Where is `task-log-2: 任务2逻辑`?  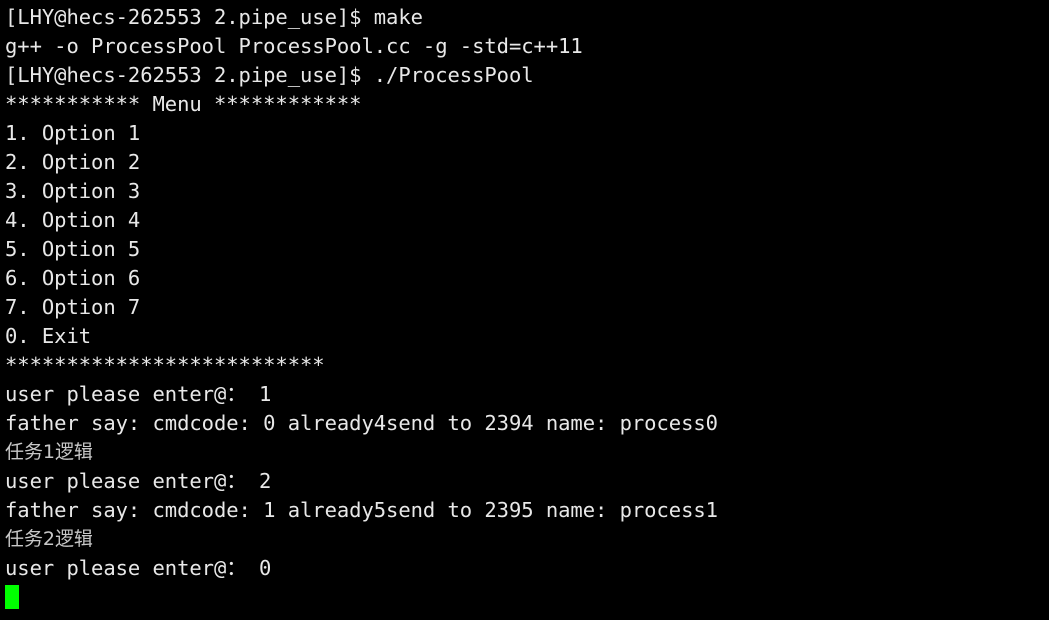
task-log-2: 任务2逻辑 is located at coordinates (49, 539).